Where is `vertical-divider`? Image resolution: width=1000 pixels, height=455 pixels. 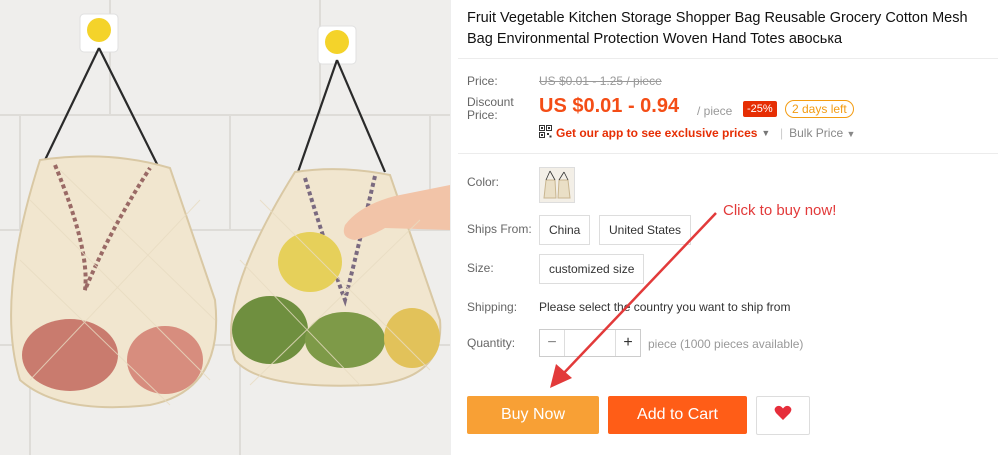
vertical-divider is located at coordinates (450, 227).